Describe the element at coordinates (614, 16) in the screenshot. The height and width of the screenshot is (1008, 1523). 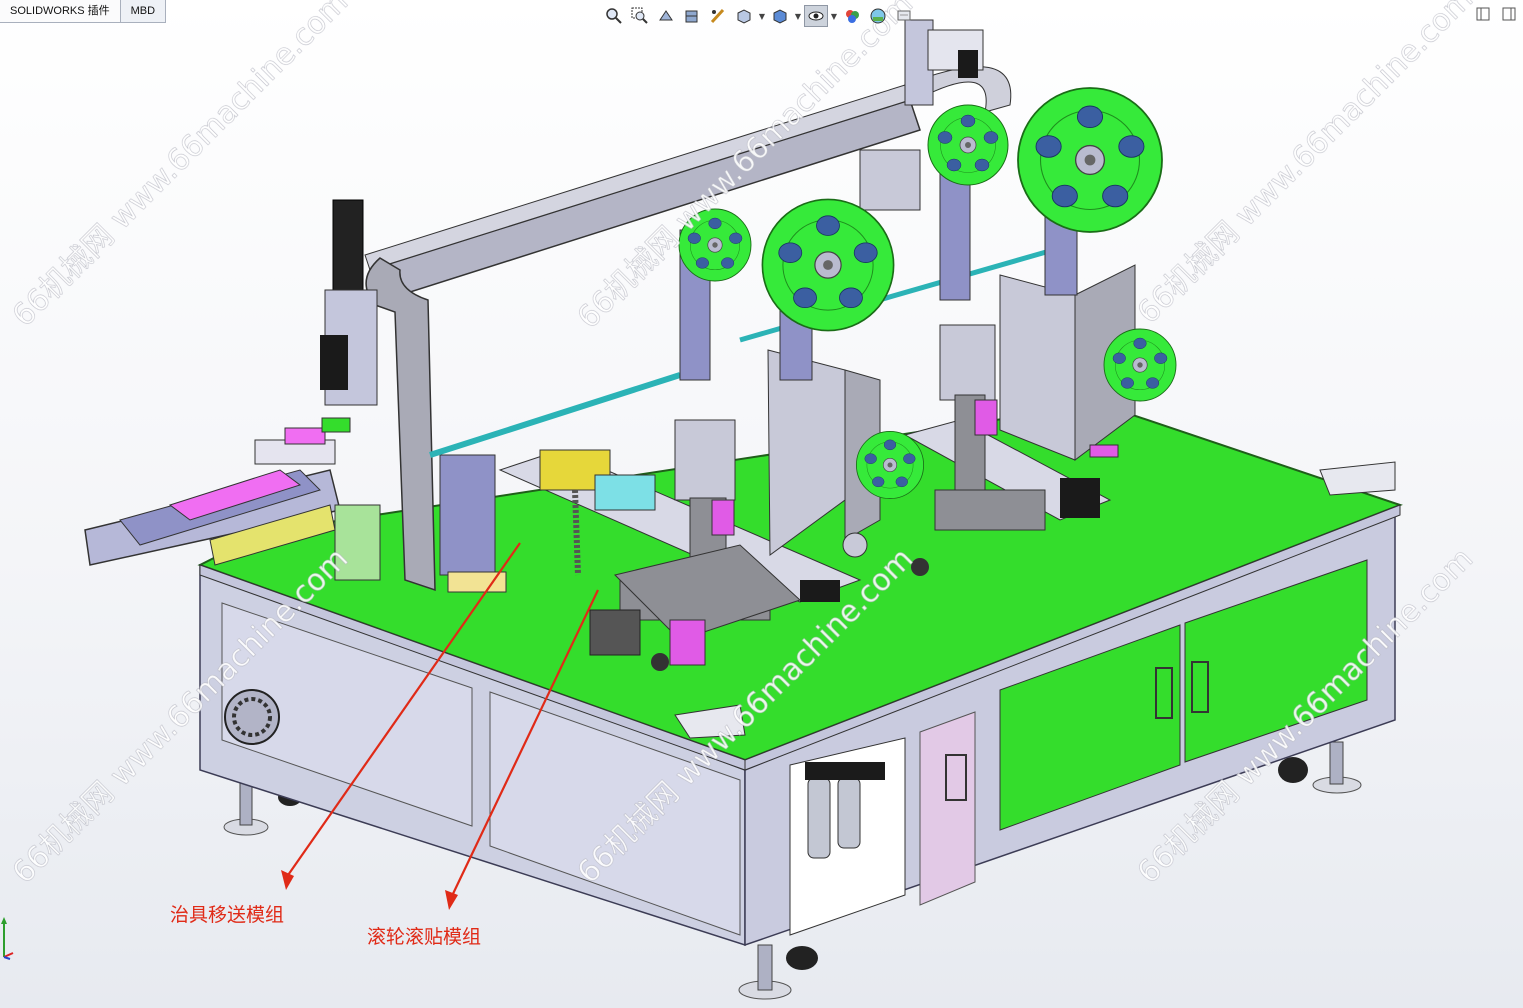
I see `zoom-to-fit-icon` at that location.